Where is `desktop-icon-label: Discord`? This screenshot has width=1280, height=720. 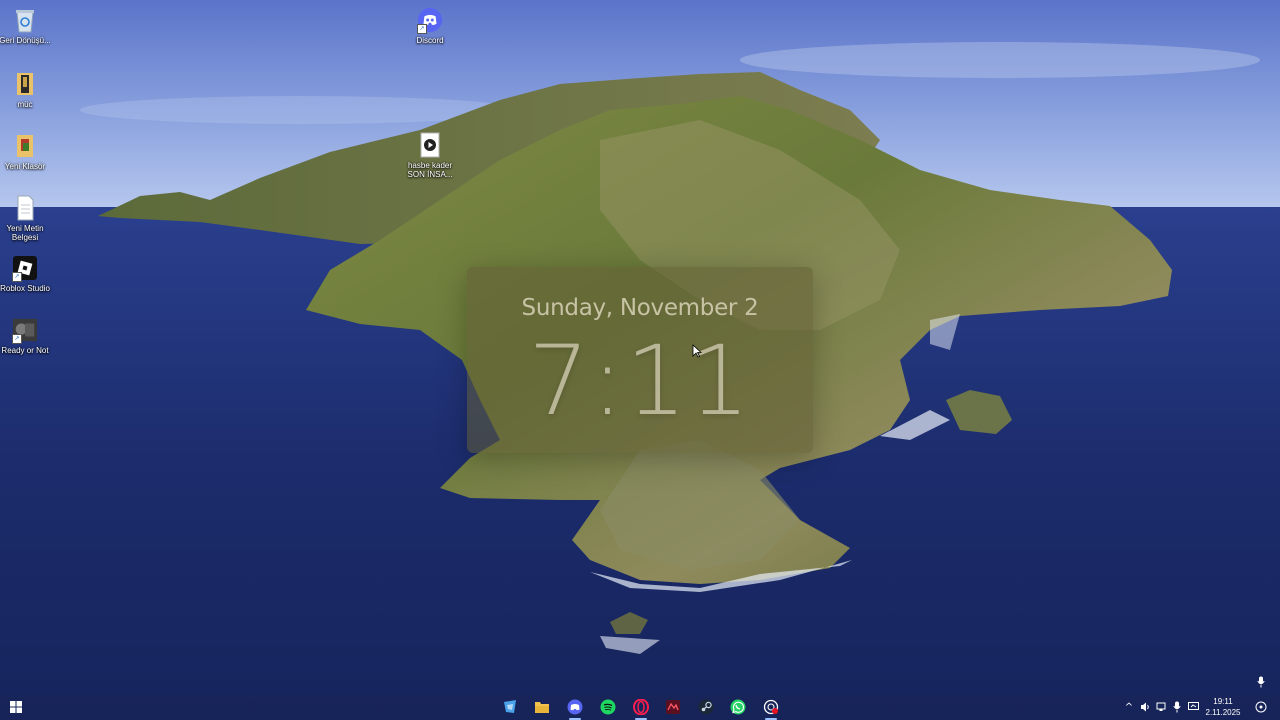 desktop-icon-label: Discord is located at coordinates (430, 40).